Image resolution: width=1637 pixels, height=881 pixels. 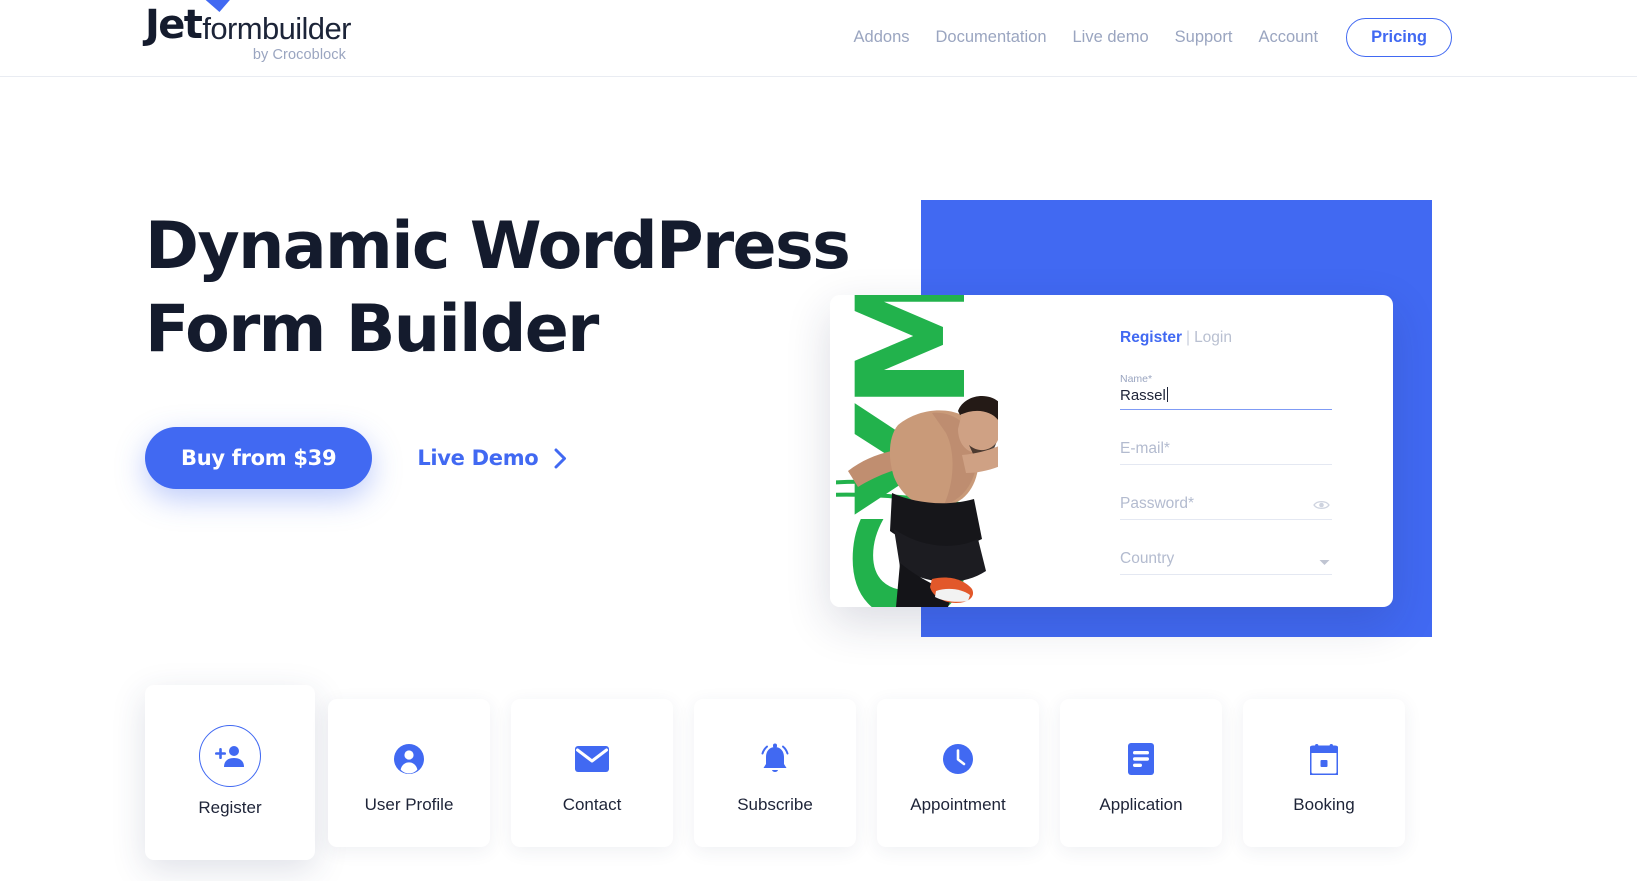 I want to click on nav-item-documentation: Documentation, so click(x=991, y=37).